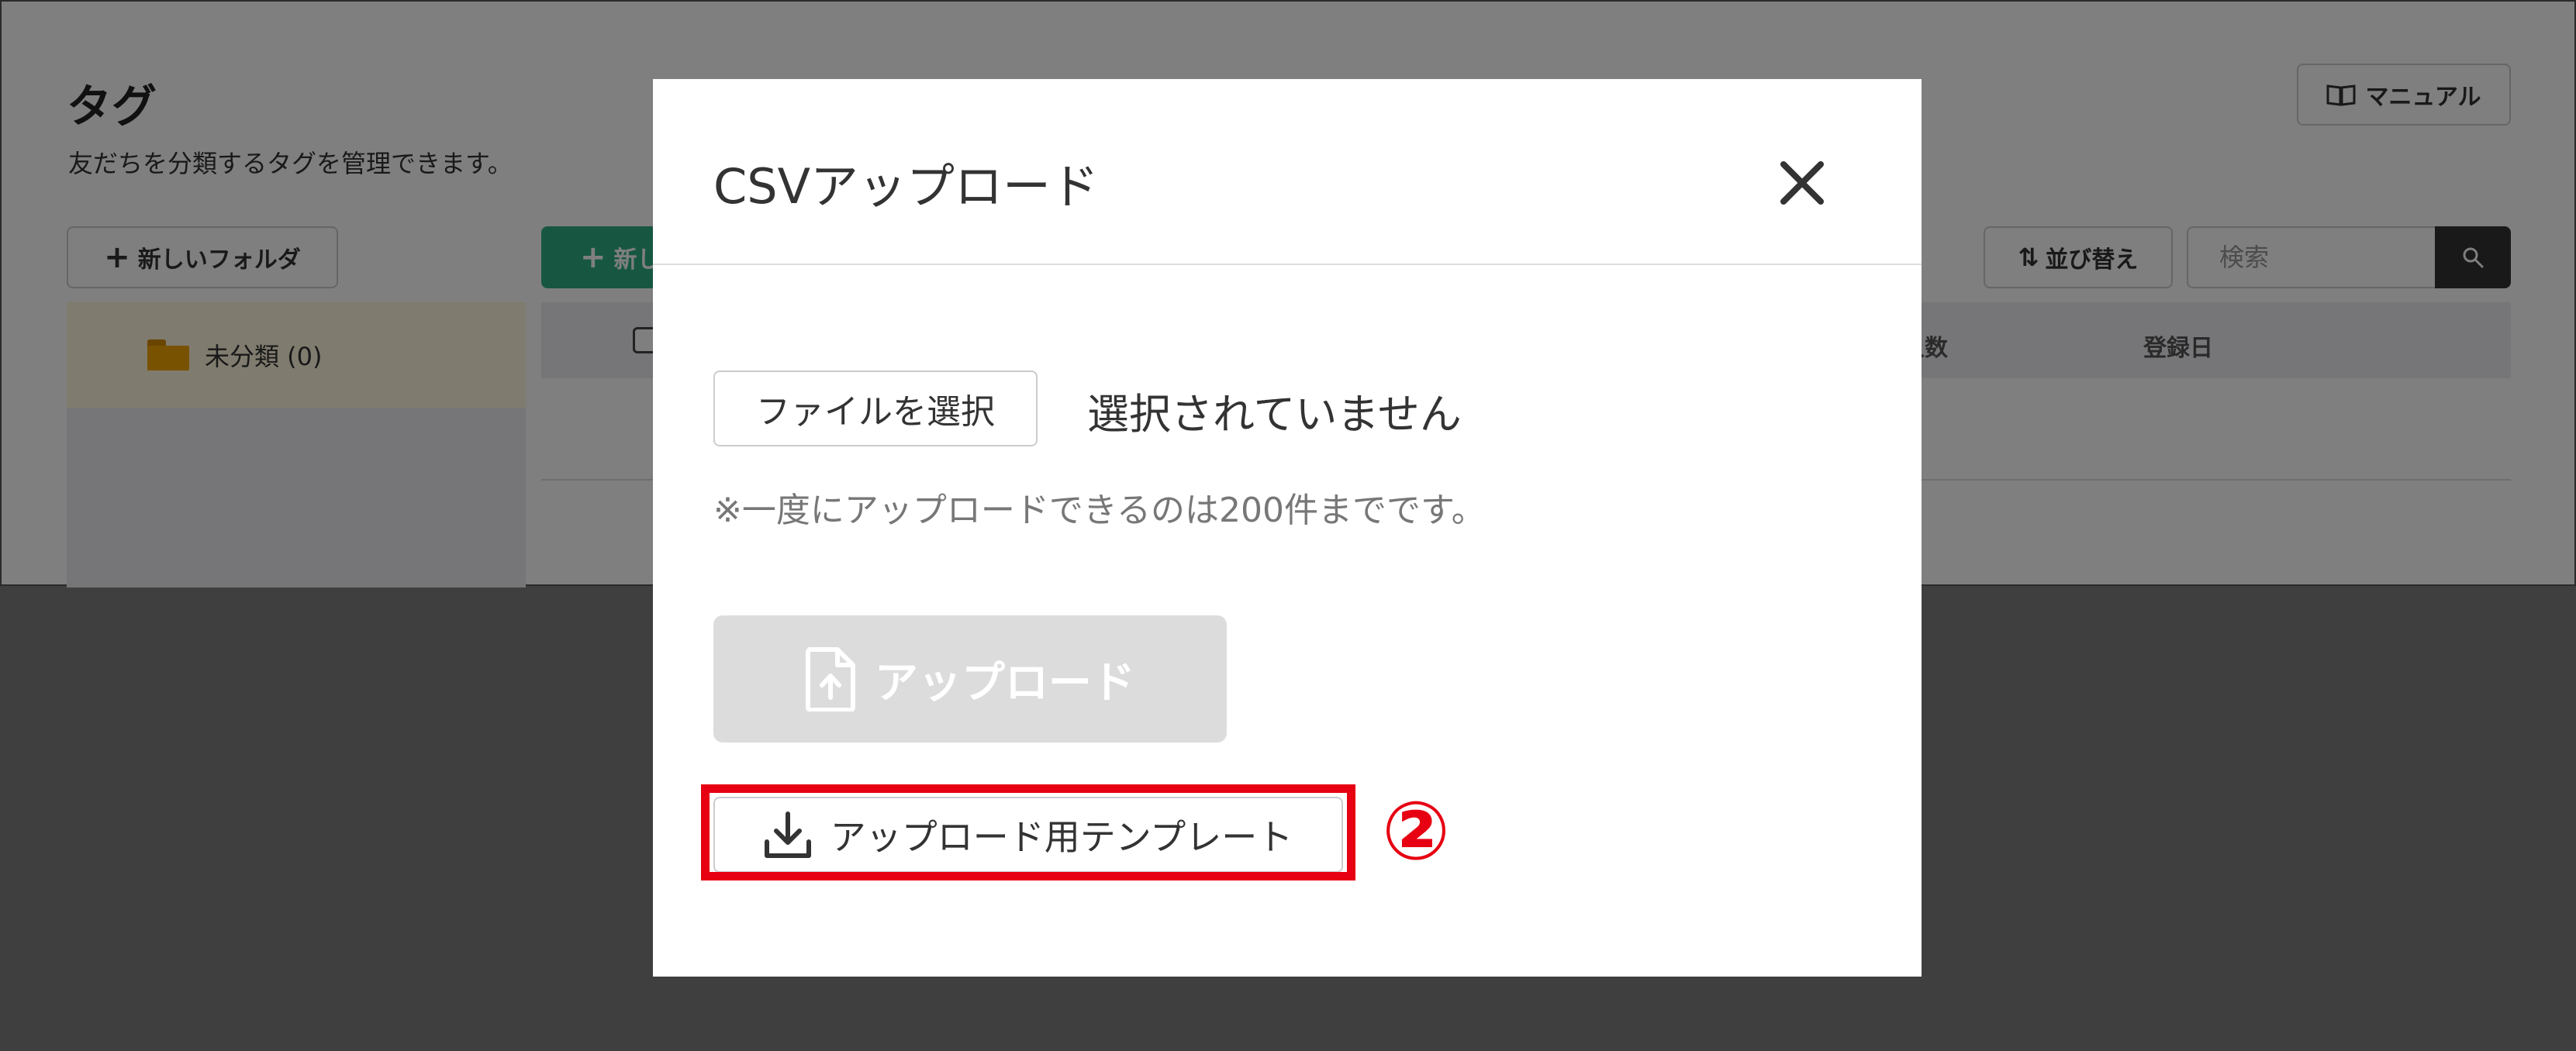  What do you see at coordinates (1416, 831) in the screenshot?
I see `annotation-step-number: ②` at bounding box center [1416, 831].